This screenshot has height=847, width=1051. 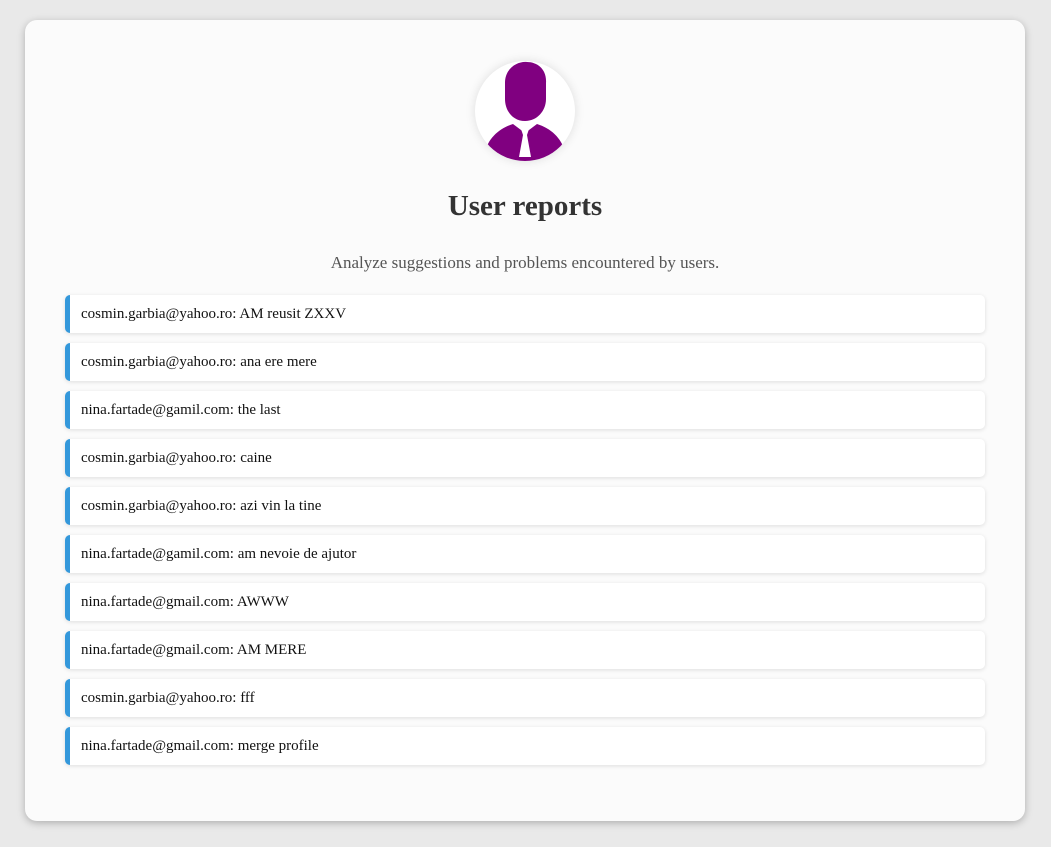 I want to click on report-message: ana ere mere, so click(x=278, y=362).